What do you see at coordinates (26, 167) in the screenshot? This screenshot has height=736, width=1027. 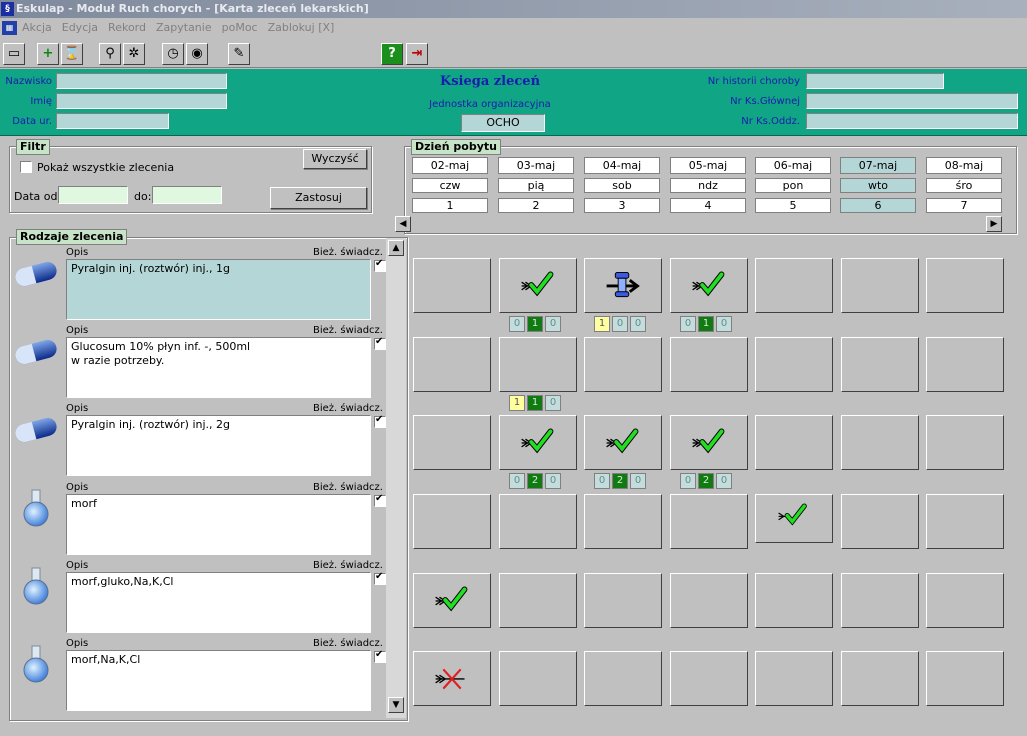 I see `show-all-checkbox` at bounding box center [26, 167].